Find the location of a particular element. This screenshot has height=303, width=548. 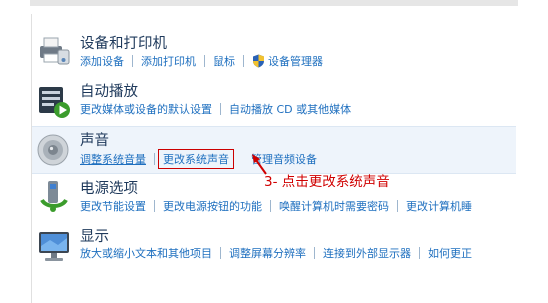

change-system-sounds-link: 更改系统声音 is located at coordinates (196, 159).